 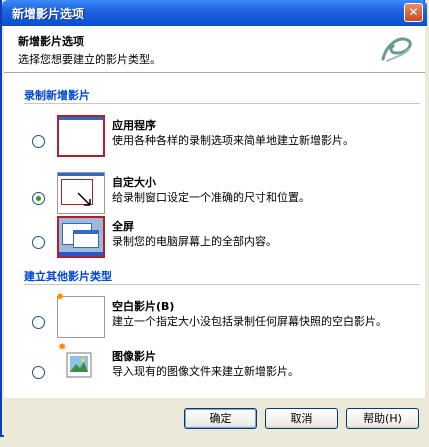 I want to click on close-icon: ✕, so click(x=413, y=12).